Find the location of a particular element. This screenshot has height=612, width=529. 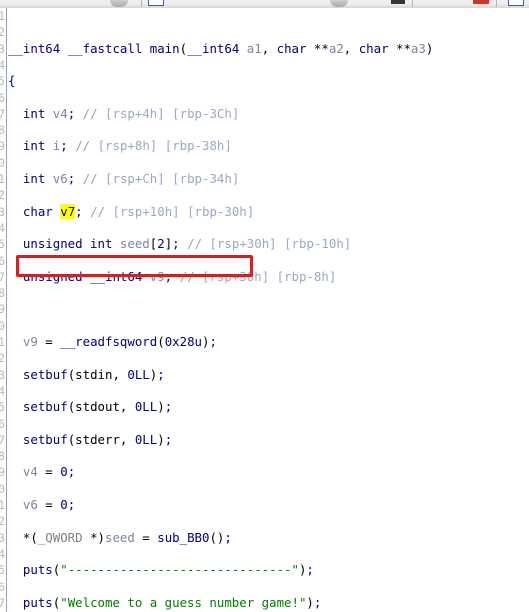

line-number: 13 is located at coordinates (2, 211).